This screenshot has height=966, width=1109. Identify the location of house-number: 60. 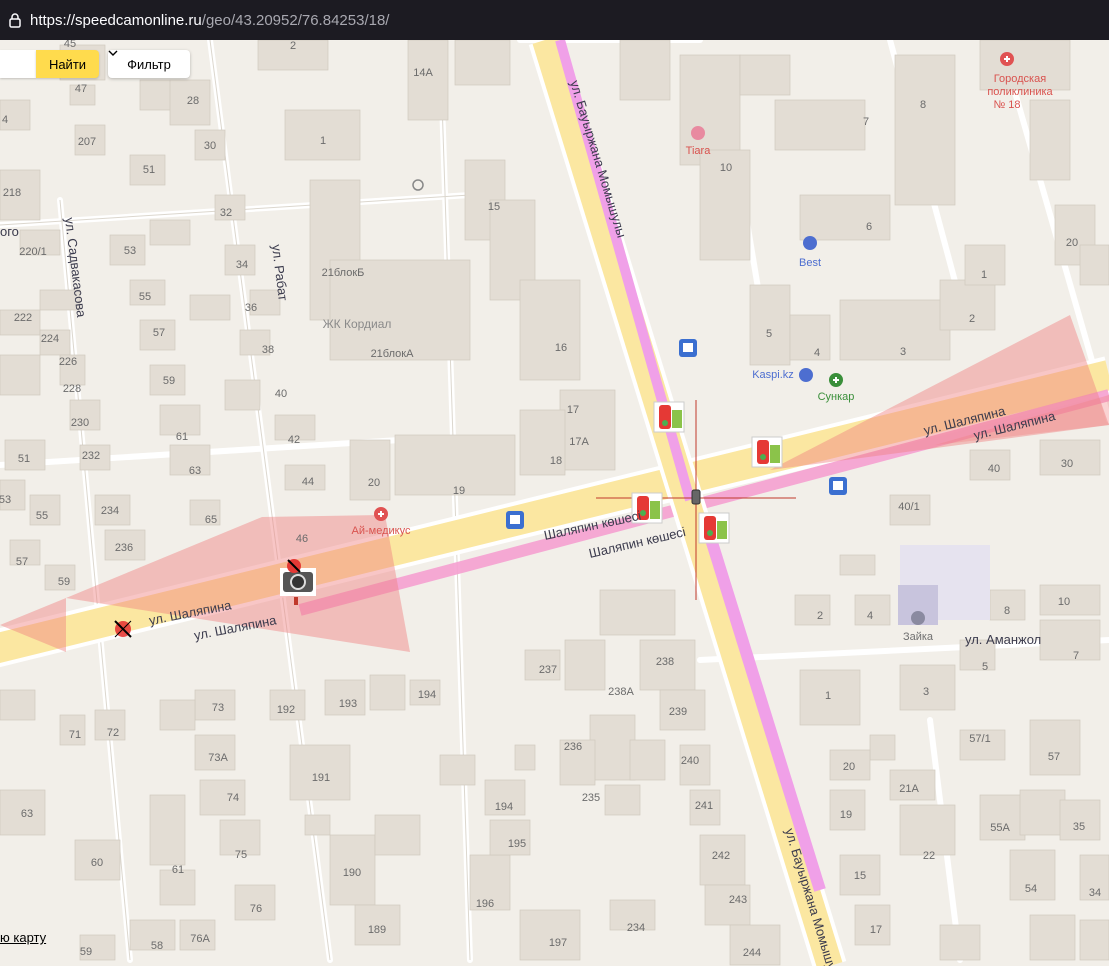
(97, 863).